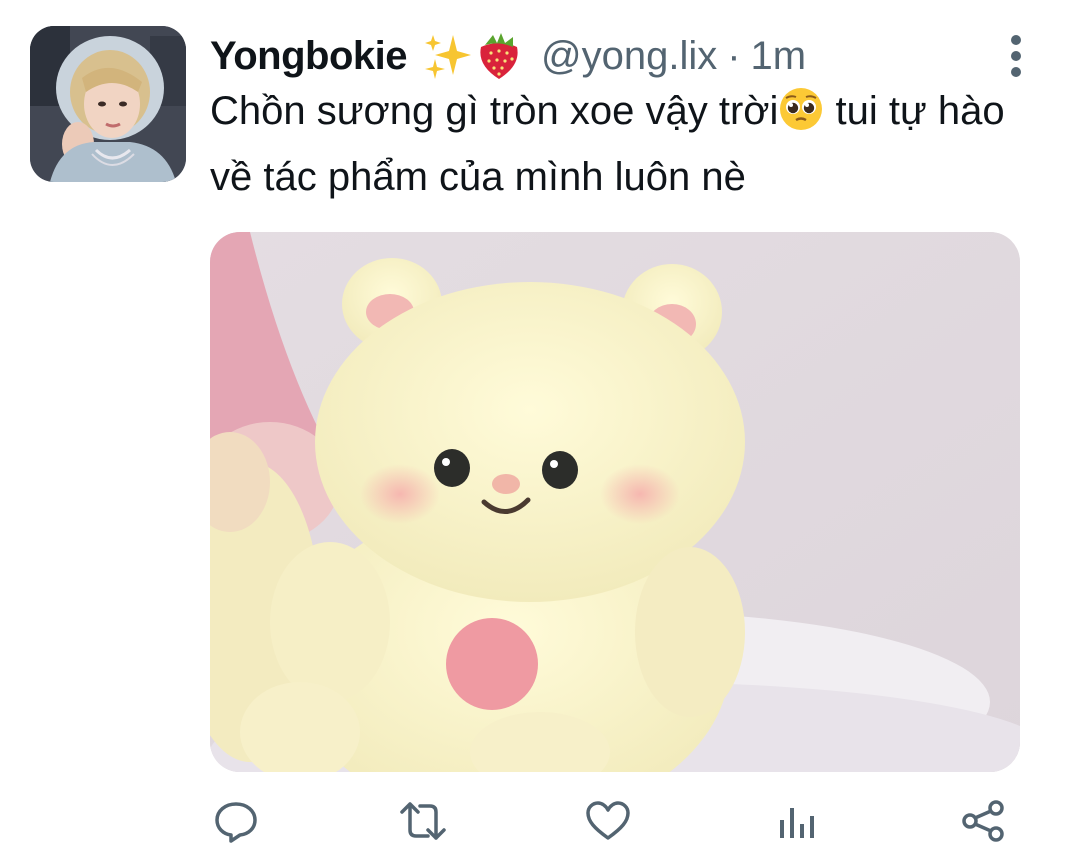 The image size is (1080, 864). What do you see at coordinates (540, 822) in the screenshot?
I see `tweet-actions` at bounding box center [540, 822].